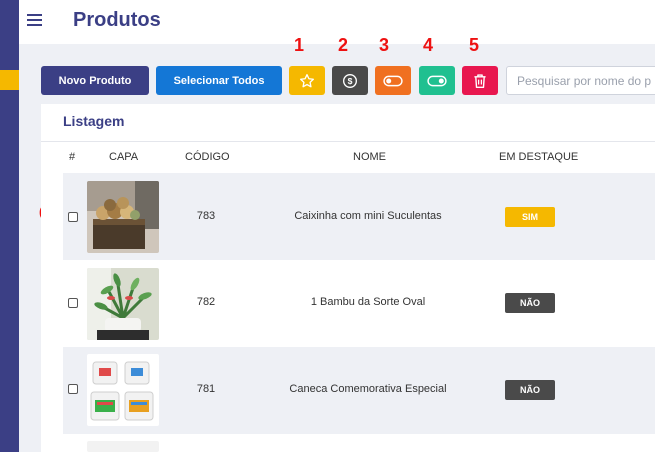  I want to click on toggle-off-icon, so click(393, 80).